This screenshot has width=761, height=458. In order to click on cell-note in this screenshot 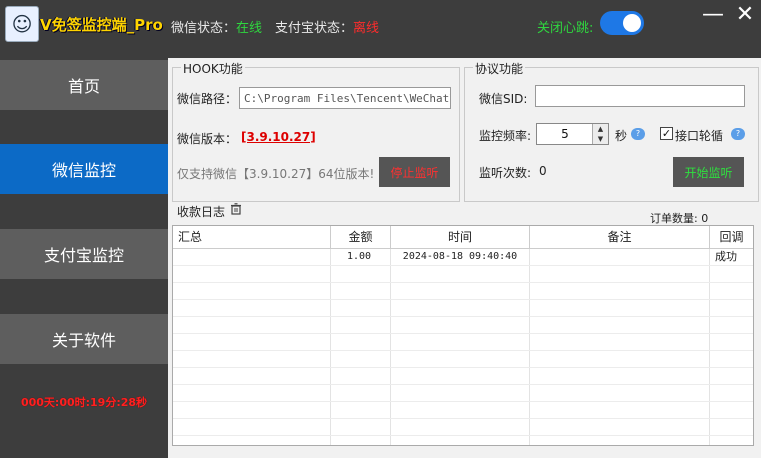, I will do `click(620, 257)`.